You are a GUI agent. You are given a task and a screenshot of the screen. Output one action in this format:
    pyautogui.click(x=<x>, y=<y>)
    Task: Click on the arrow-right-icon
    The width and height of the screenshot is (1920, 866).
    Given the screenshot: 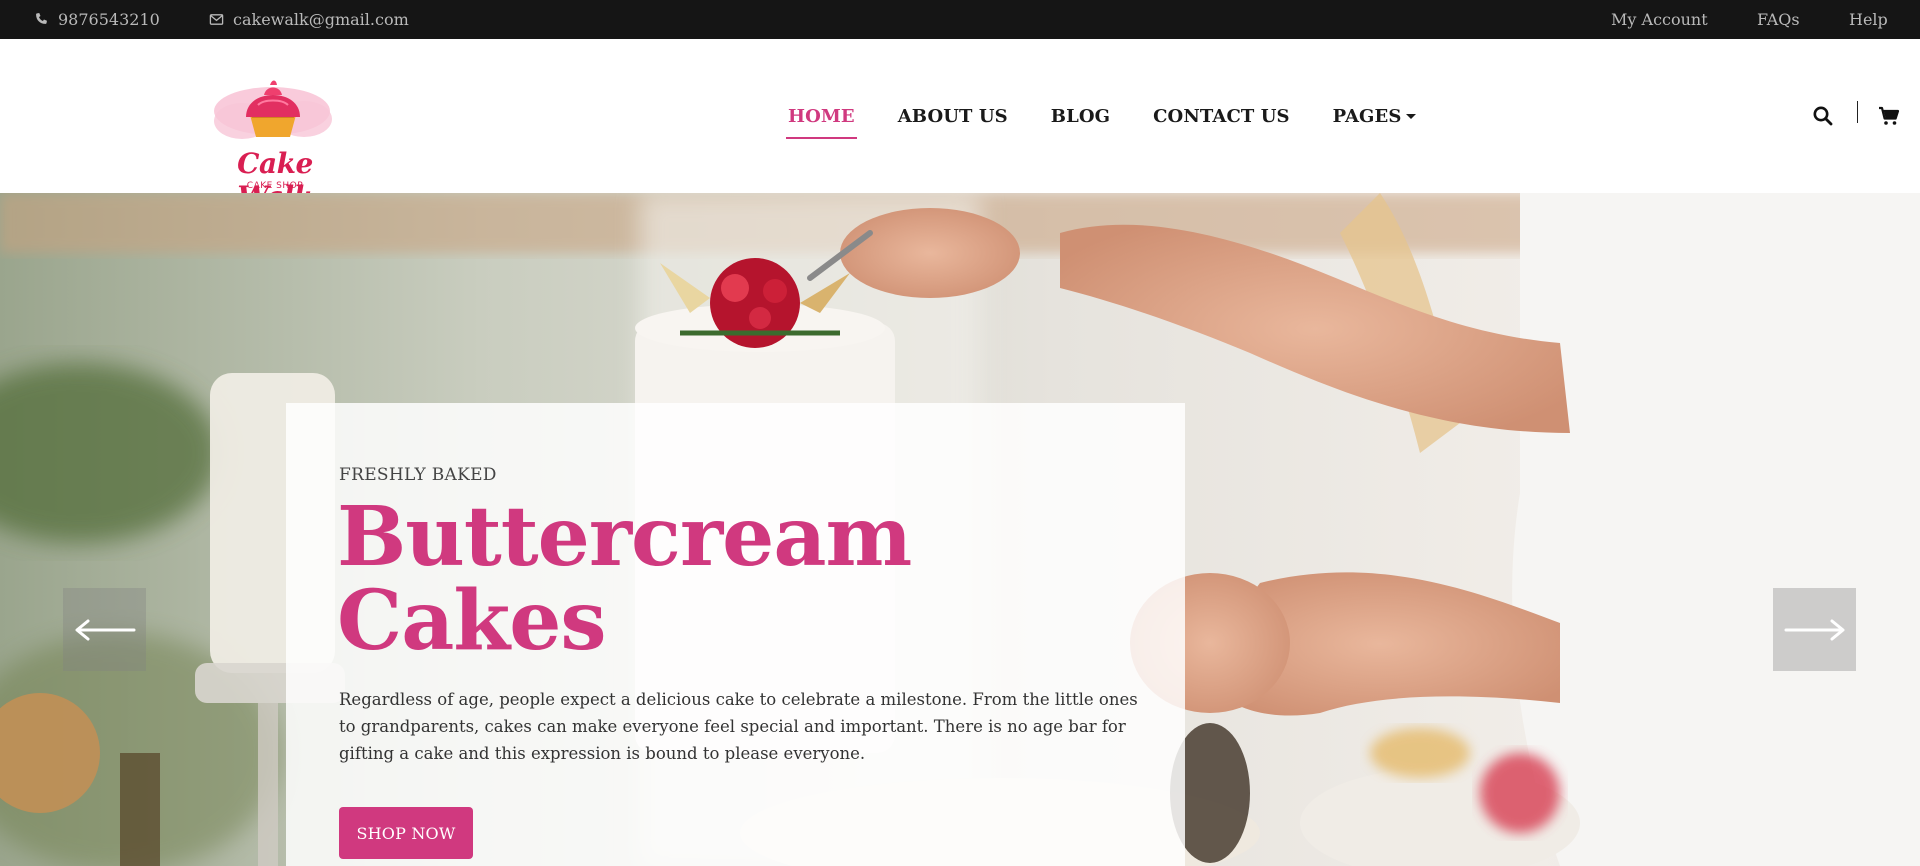 What is the action you would take?
    pyautogui.click(x=1814, y=629)
    